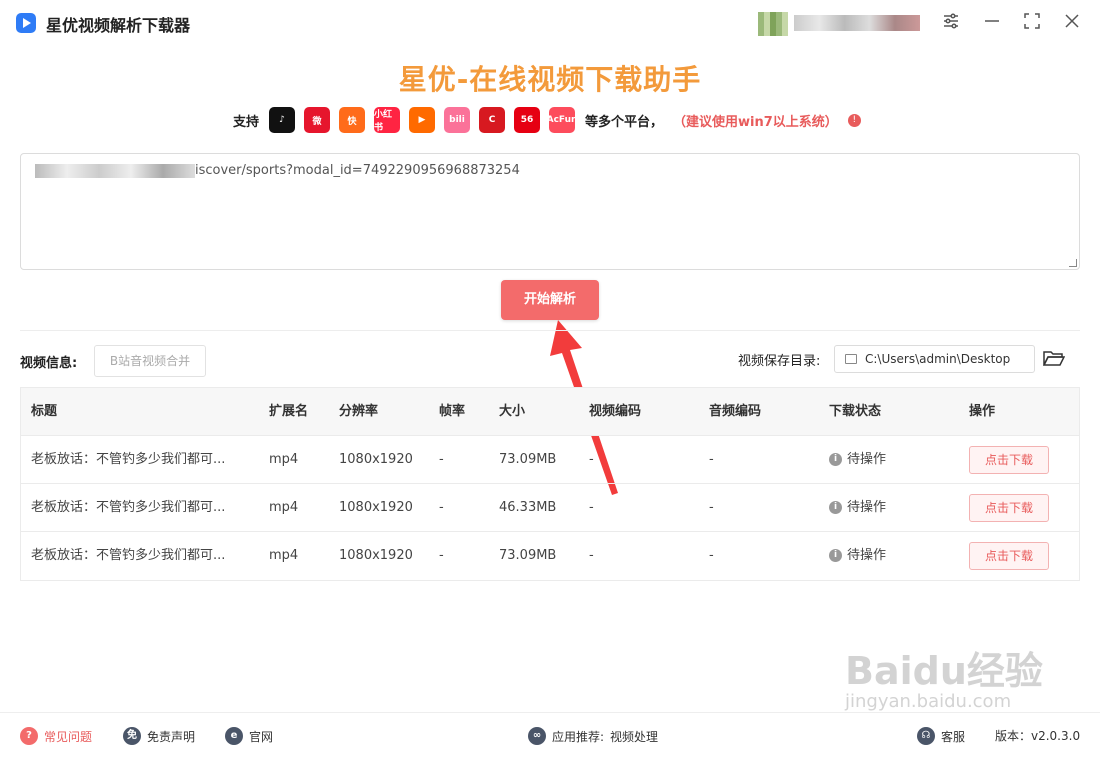 Image resolution: width=1100 pixels, height=760 pixels. I want to click on video-info-label: 视频信息:, so click(49, 363).